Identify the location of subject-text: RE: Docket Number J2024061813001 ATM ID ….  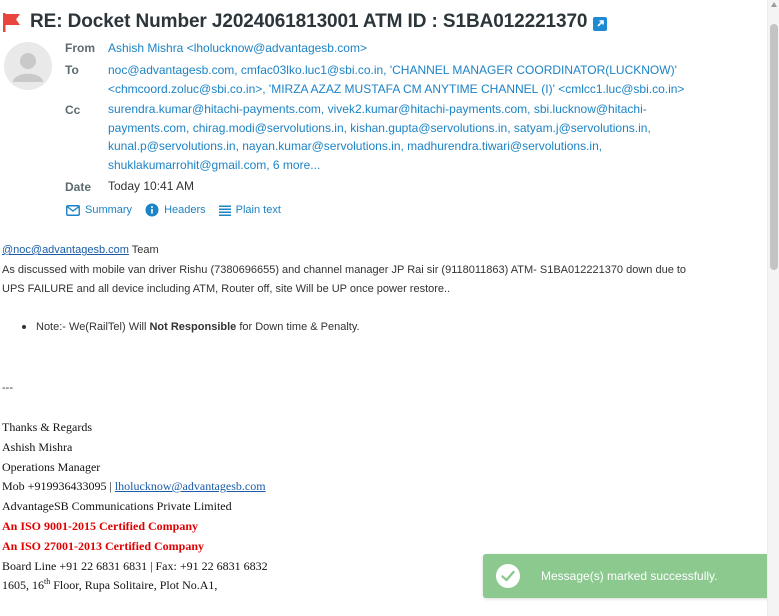
(309, 21).